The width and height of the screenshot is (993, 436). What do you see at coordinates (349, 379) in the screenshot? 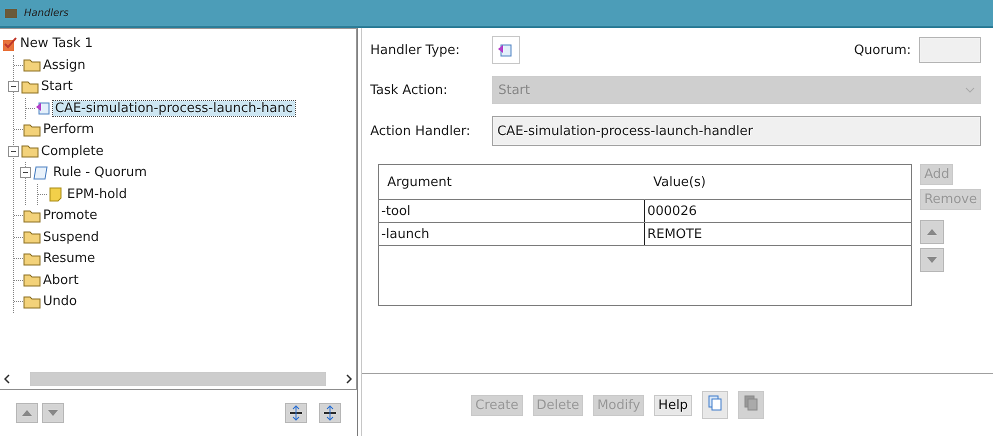
I see `scroll-right-icon` at bounding box center [349, 379].